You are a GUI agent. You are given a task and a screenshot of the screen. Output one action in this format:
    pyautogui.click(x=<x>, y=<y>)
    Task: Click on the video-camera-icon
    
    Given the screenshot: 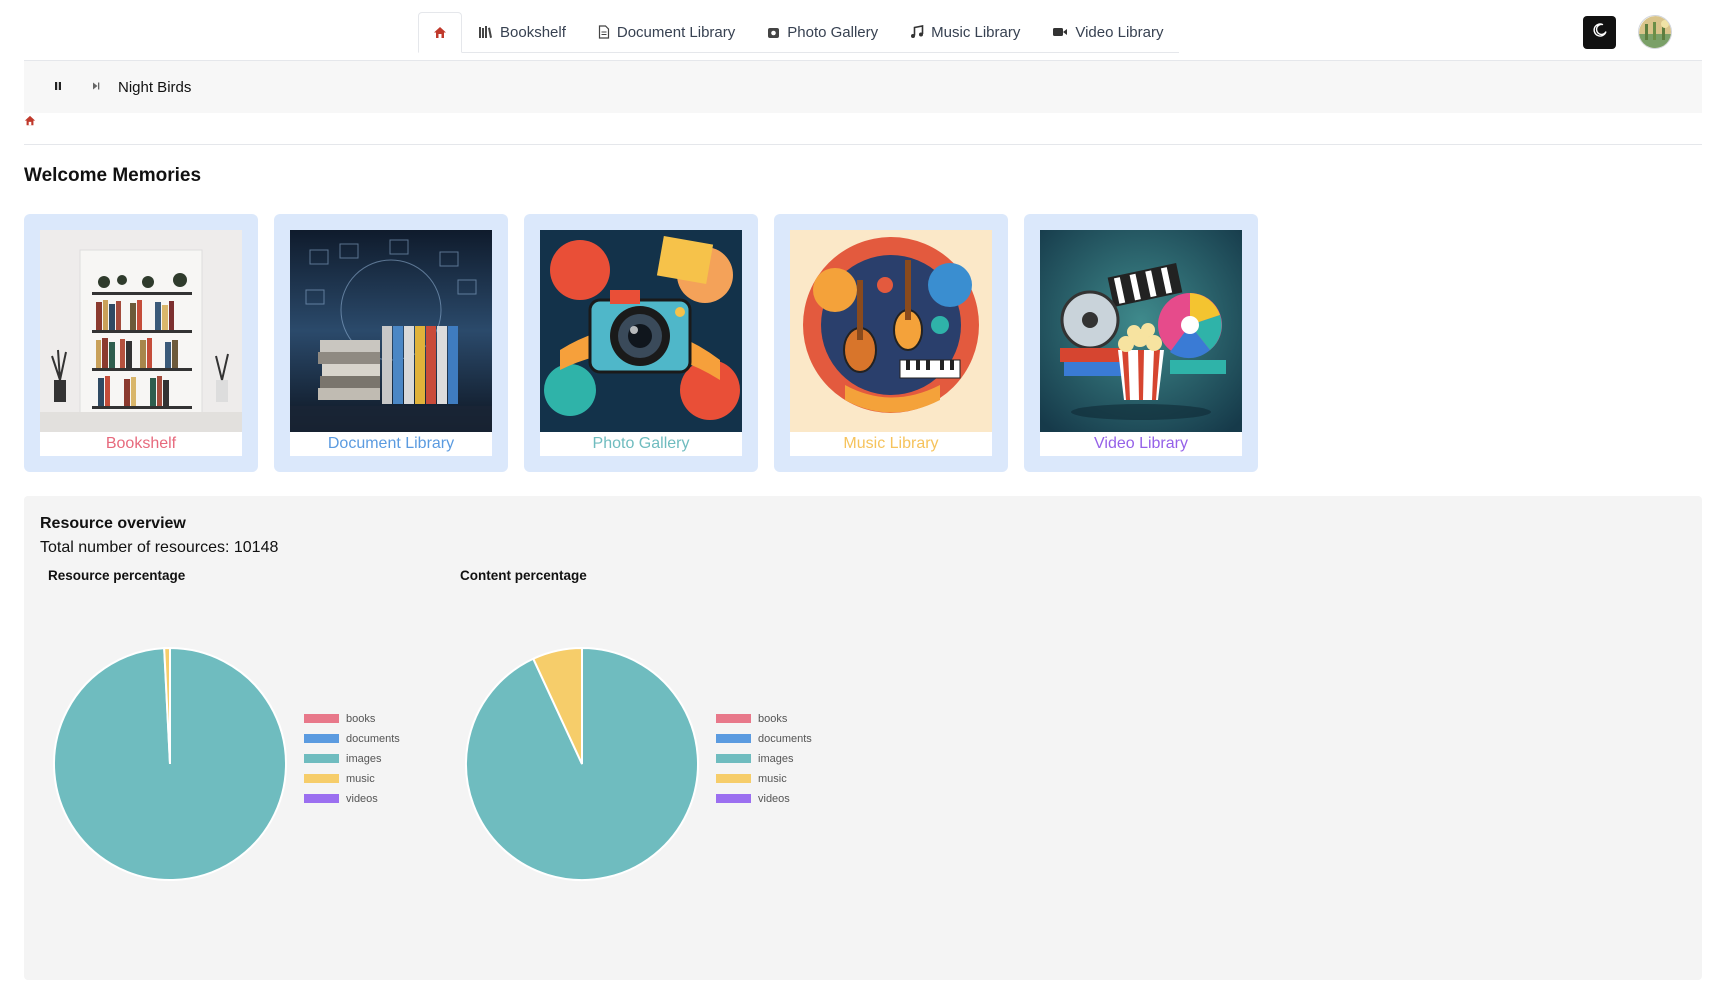 What is the action you would take?
    pyautogui.click(x=1060, y=32)
    